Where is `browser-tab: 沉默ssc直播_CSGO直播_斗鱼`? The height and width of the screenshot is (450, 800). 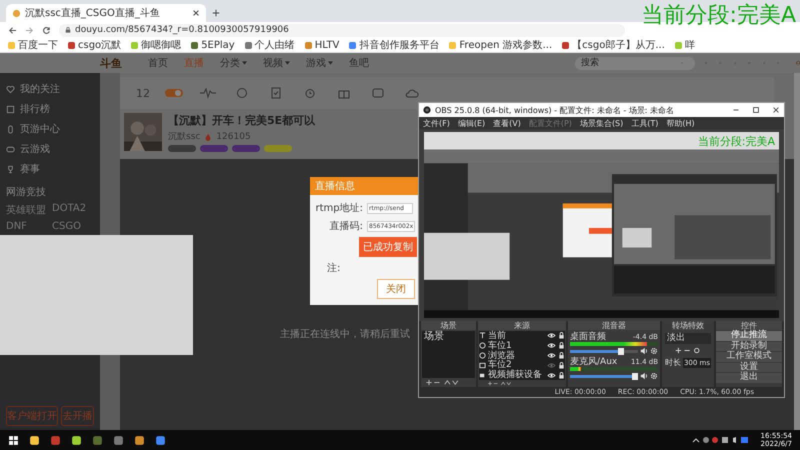
browser-tab: 沉默ssc直播_CSGO直播_斗鱼 is located at coordinates (106, 13).